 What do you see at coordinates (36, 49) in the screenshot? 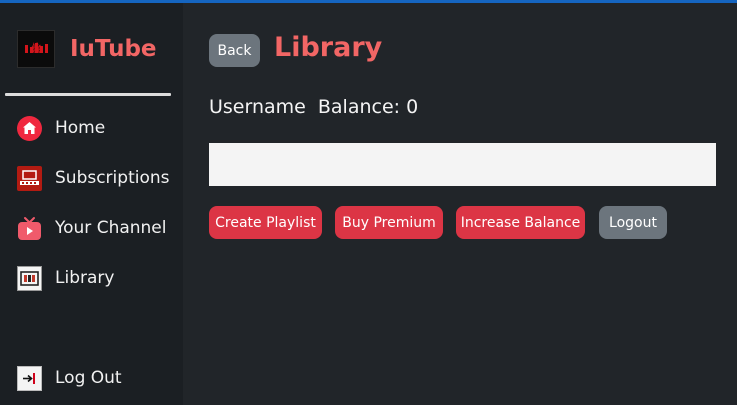
I see `iutube-logo-icon: ﷺ` at bounding box center [36, 49].